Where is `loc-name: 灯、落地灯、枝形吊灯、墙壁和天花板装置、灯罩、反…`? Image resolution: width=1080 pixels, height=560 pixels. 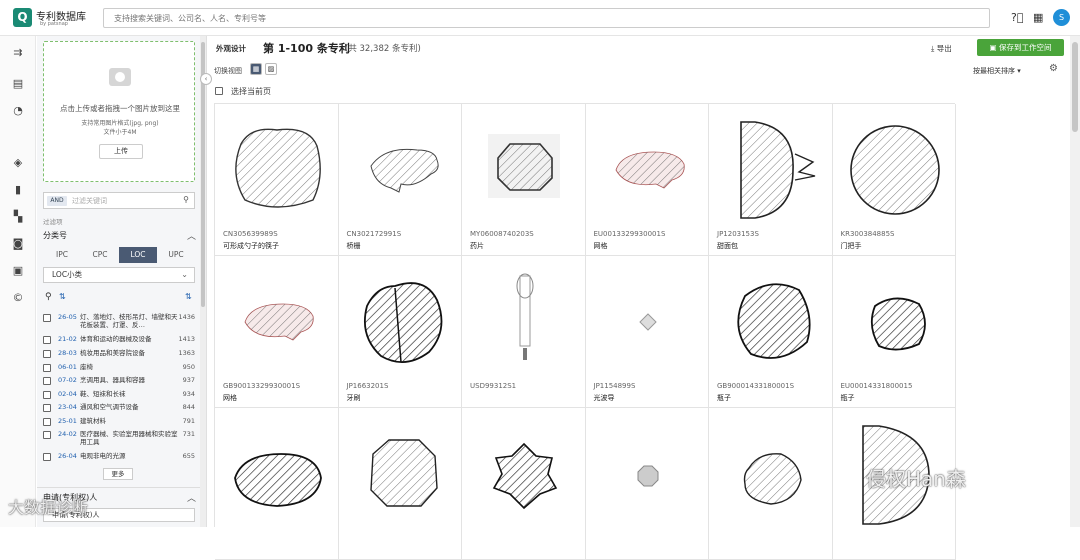 loc-name: 灯、落地灯、枝形吊灯、墙壁和天花板装置、灯罩、反… is located at coordinates (129, 321).